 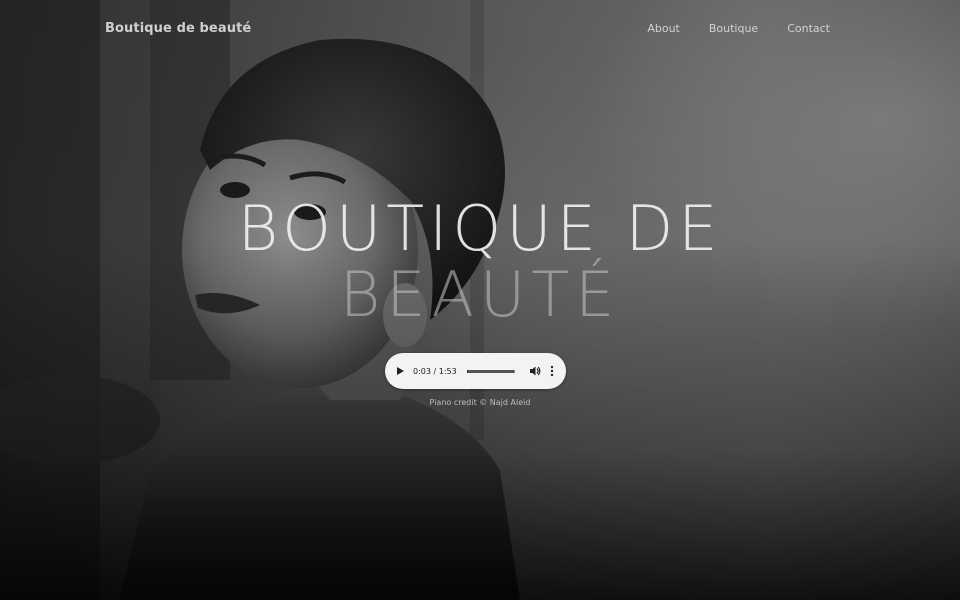 I want to click on play-icon, so click(x=400, y=371).